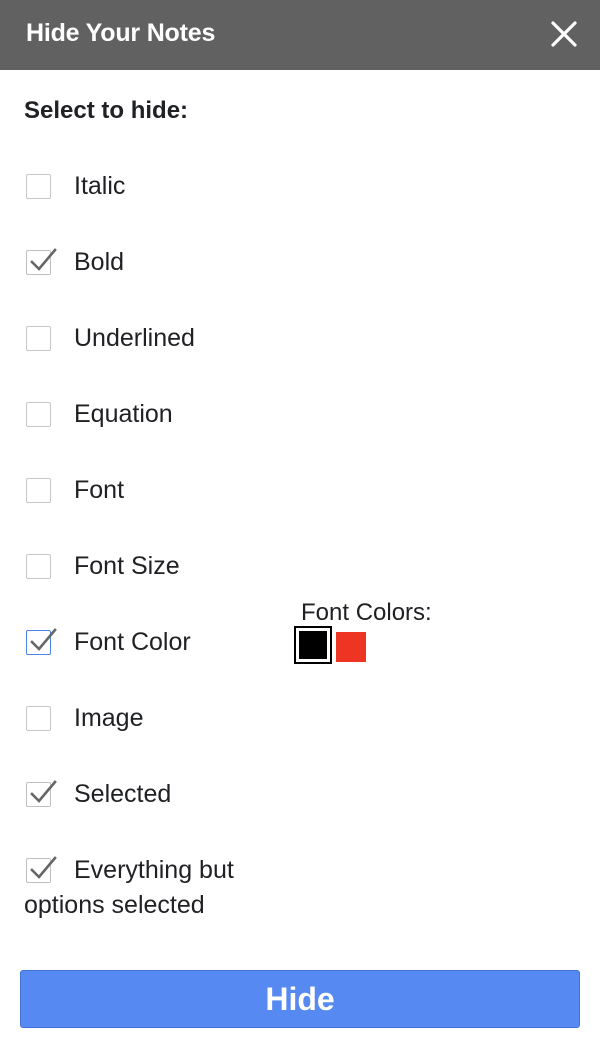 This screenshot has width=600, height=1044. Describe the element at coordinates (100, 186) in the screenshot. I see `option-label: Italic` at that location.